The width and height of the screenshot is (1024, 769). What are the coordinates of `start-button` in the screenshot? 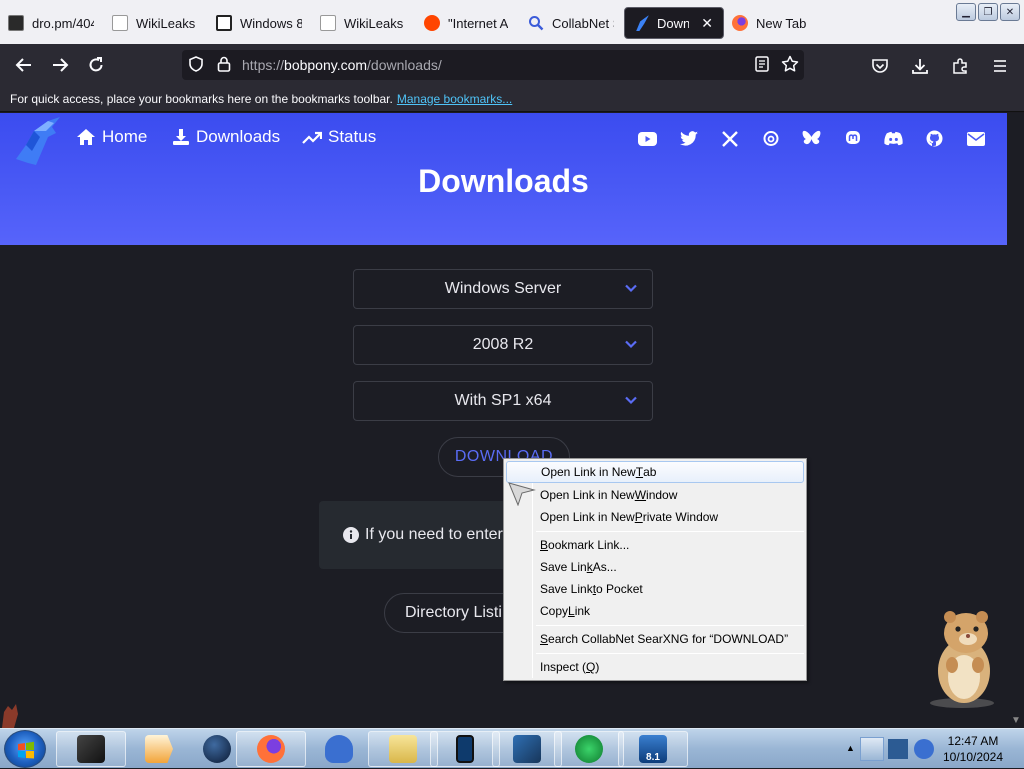 It's located at (25, 749).